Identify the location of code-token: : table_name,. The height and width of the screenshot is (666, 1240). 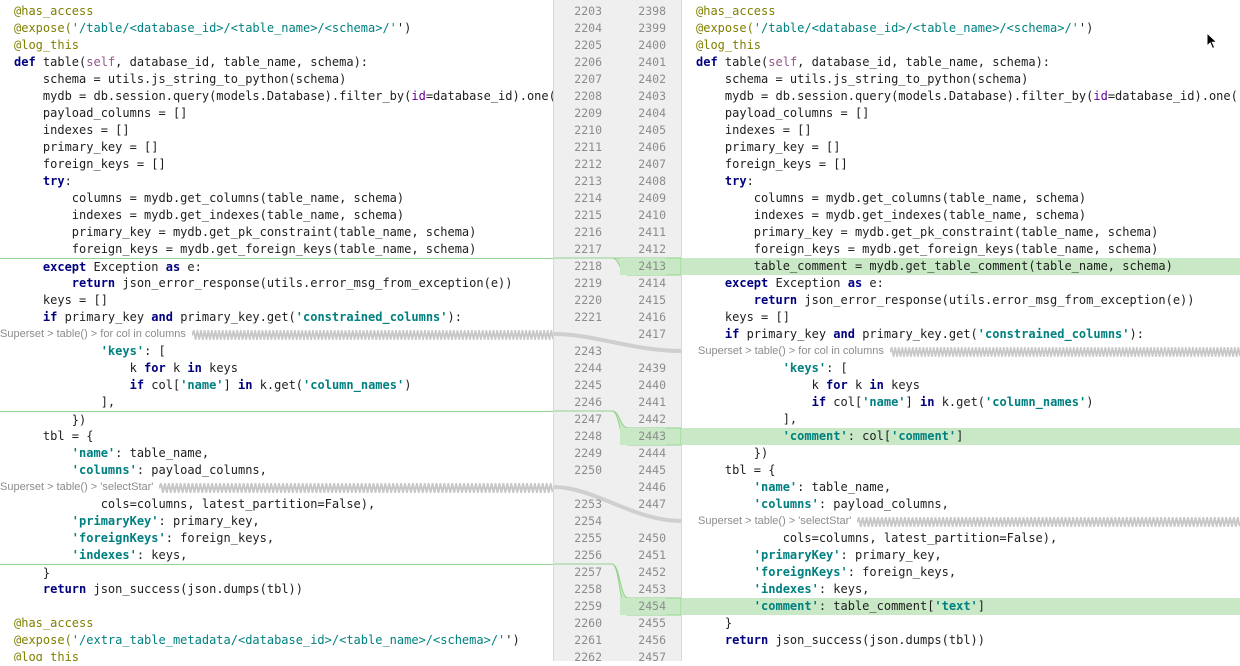
(162, 453).